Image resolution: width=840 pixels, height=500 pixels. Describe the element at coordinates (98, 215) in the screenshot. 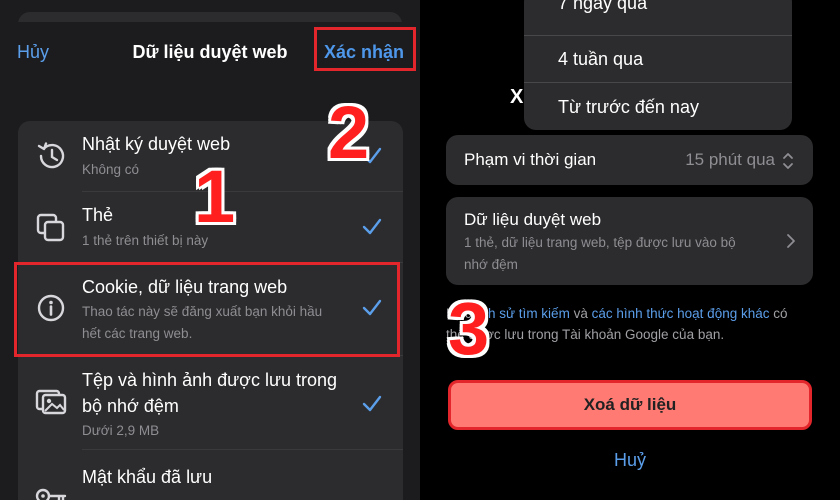

I see `item-title: Thẻ` at that location.